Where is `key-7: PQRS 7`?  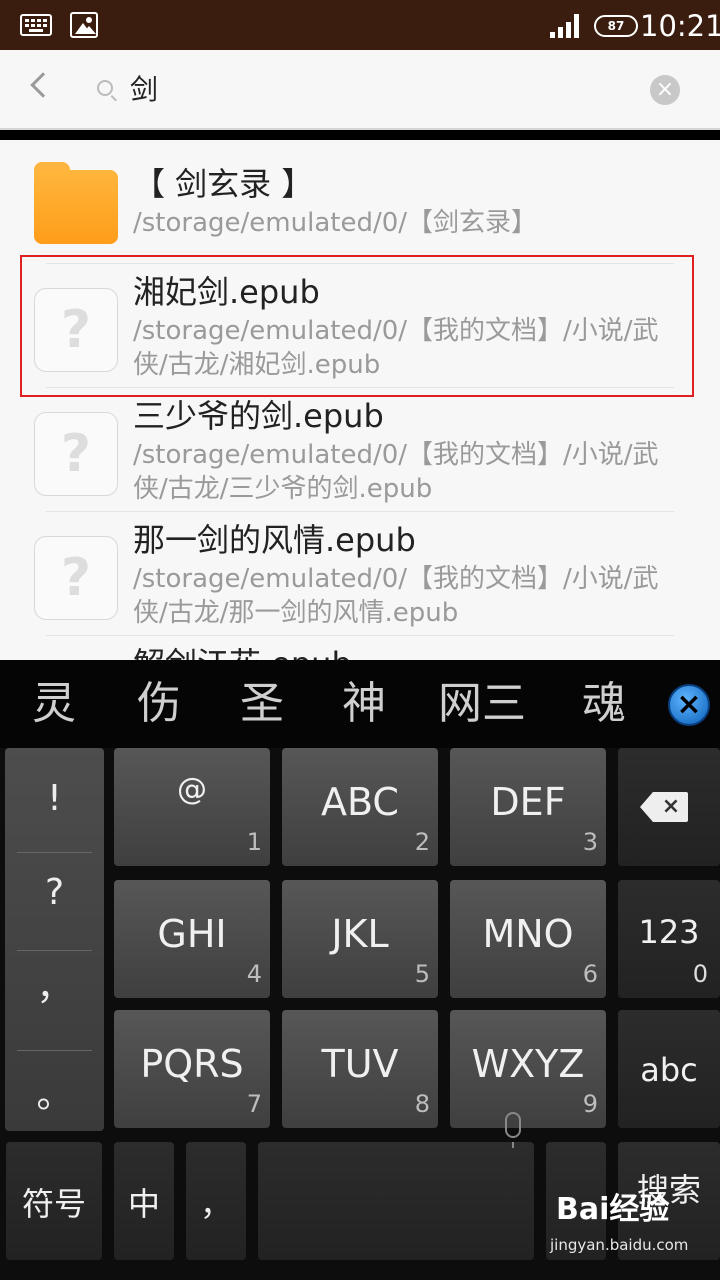
key-7: PQRS 7 is located at coordinates (192, 1069).